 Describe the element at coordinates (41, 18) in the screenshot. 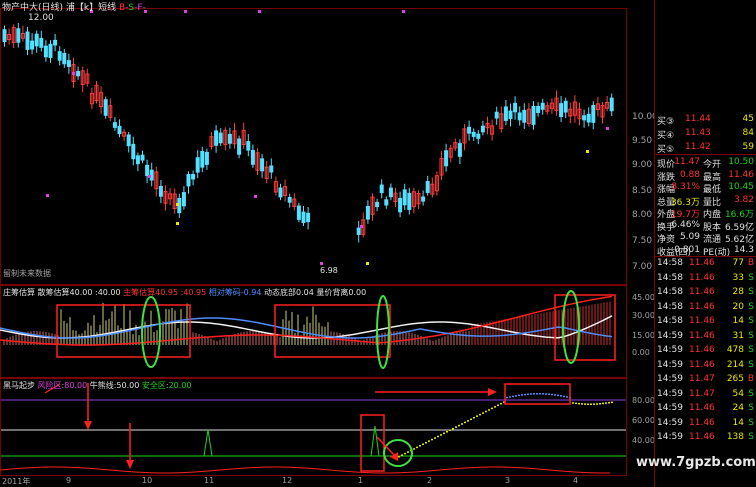

I see `high-price-label: 12.00` at that location.